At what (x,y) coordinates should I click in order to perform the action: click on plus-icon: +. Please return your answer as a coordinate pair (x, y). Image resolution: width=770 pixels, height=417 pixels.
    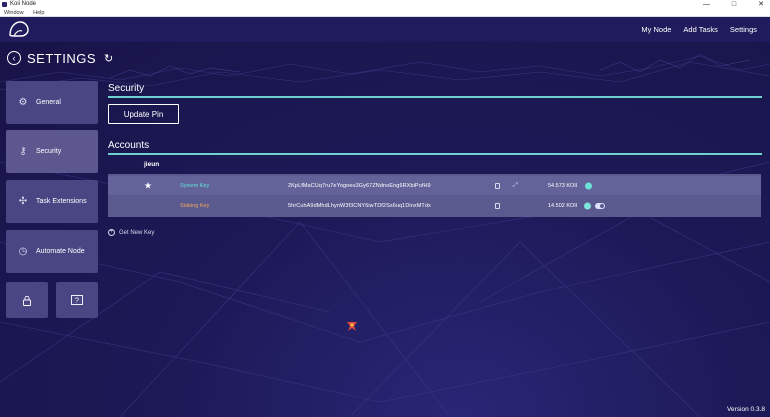
    Looking at the image, I should click on (111, 232).